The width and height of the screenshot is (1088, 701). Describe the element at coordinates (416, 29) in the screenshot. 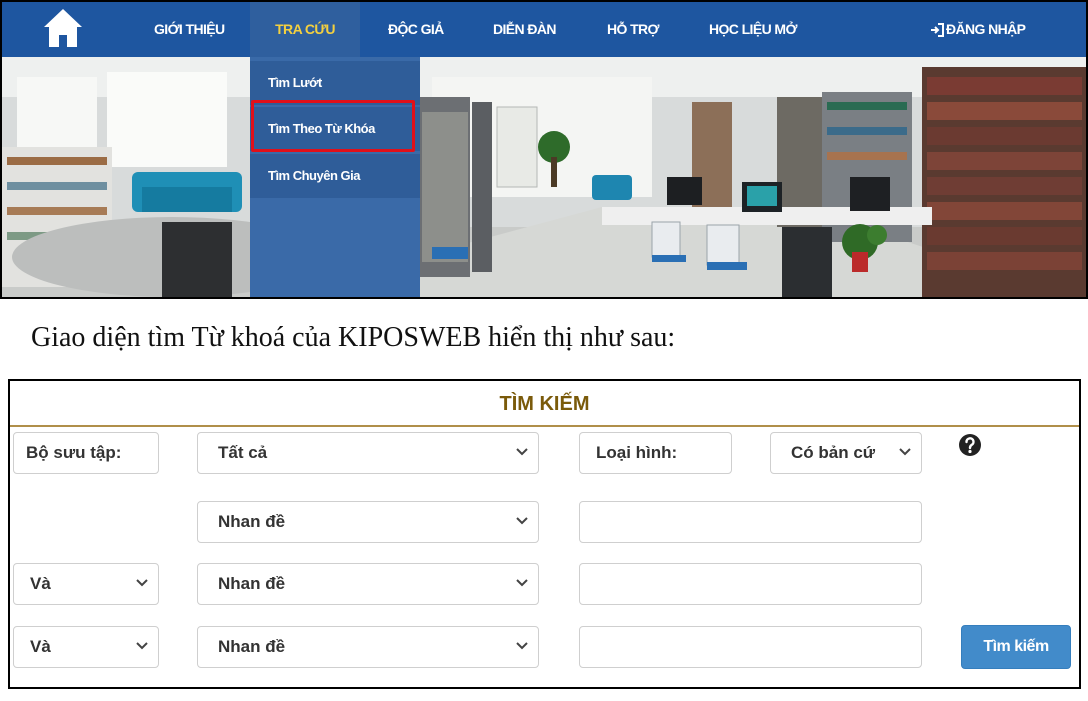

I see `nav-item-doc-gia: ĐỘC GIẢ` at that location.